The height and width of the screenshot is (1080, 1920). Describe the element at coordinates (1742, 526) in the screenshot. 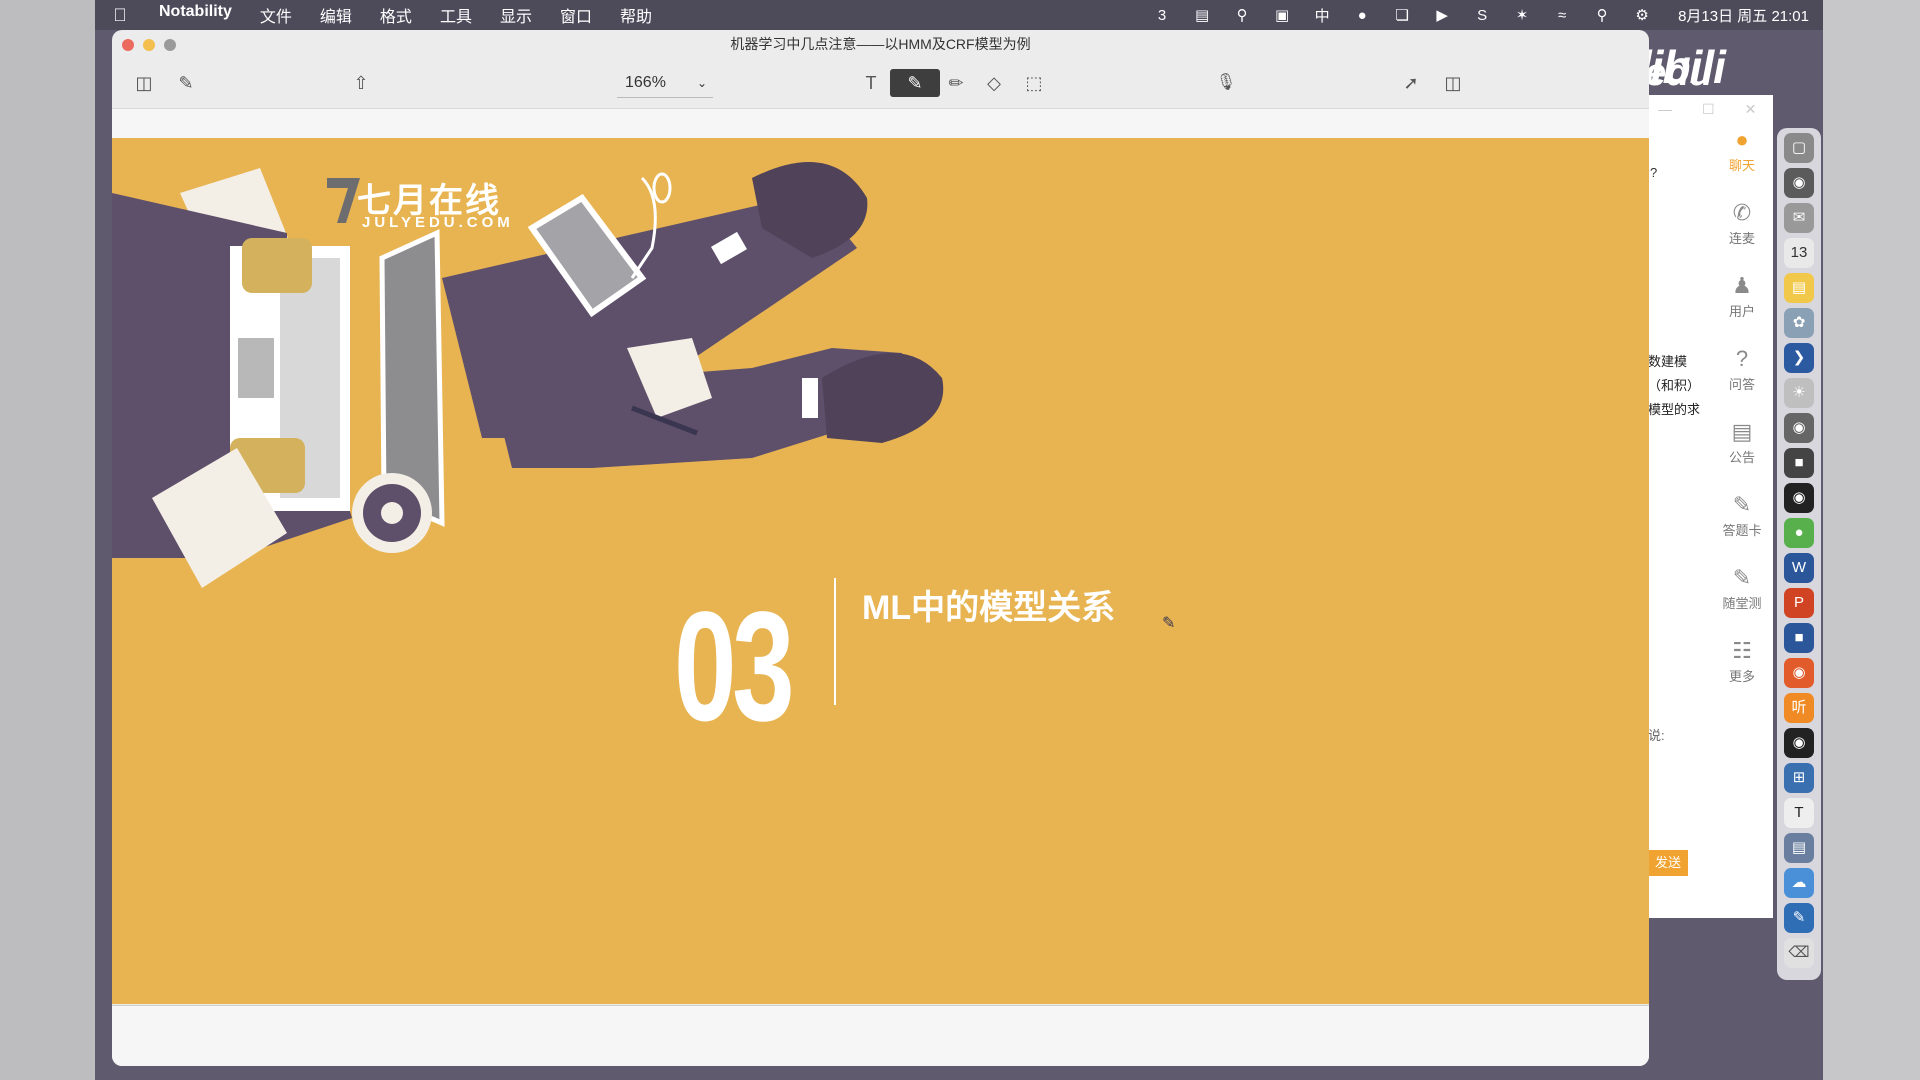

I see `sidebar-item-answer-card: ✎ 答题卡` at that location.